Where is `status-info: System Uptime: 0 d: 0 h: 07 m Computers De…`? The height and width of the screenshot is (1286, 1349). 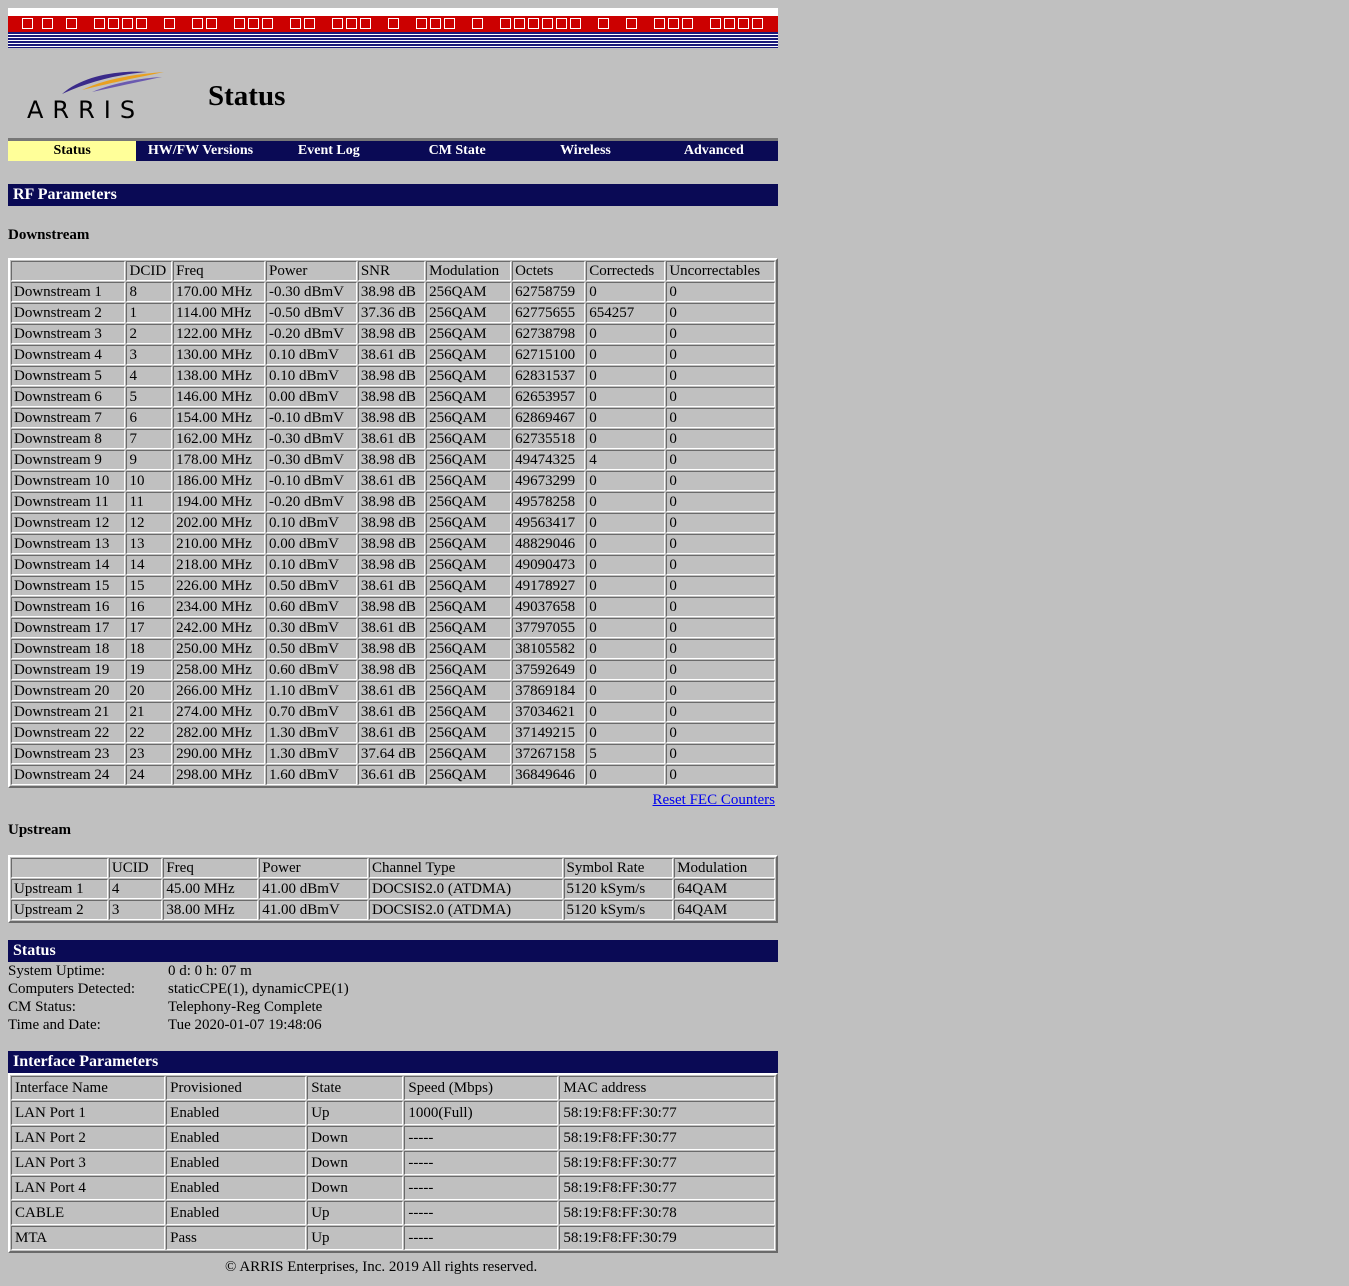 status-info: System Uptime: 0 d: 0 h: 07 m Computers De… is located at coordinates (393, 998).